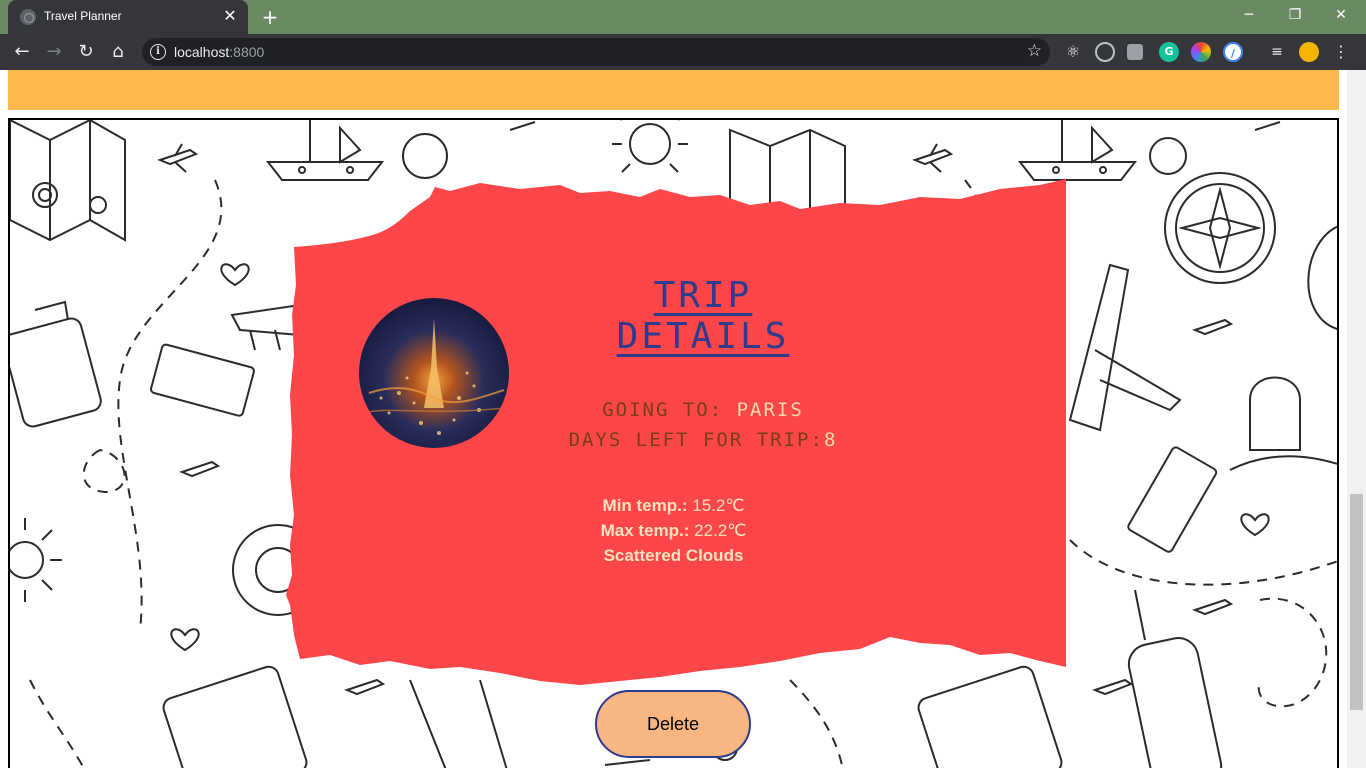 The image size is (1366, 768). I want to click on max-temp-label: Max temp.:, so click(645, 530).